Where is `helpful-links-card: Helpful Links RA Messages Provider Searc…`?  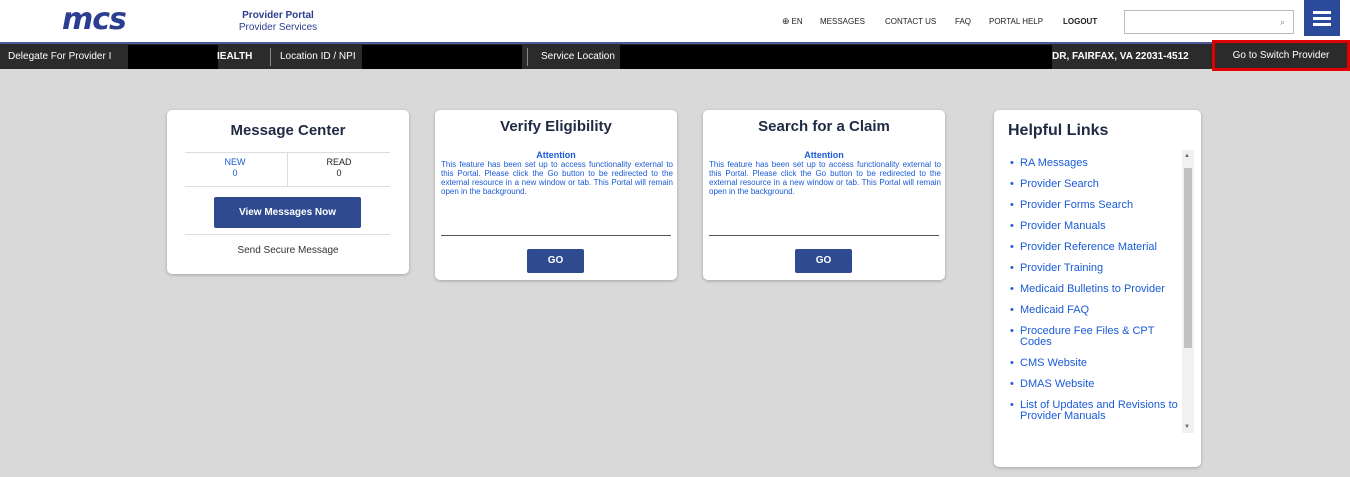 helpful-links-card: Helpful Links RA Messages Provider Searc… is located at coordinates (1097, 288).